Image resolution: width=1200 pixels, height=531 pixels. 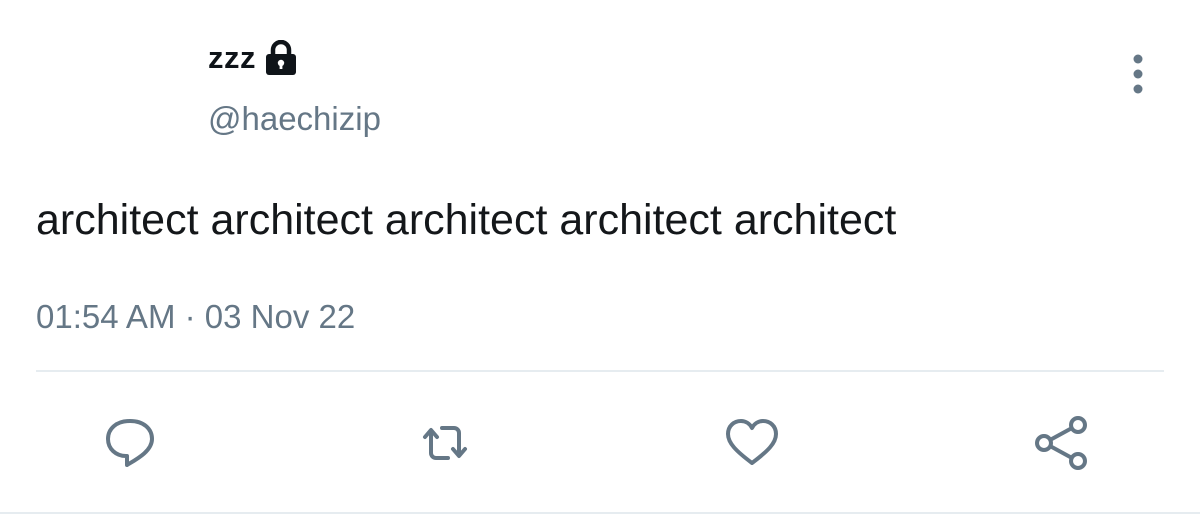 I want to click on retweet-icon, so click(x=445, y=443).